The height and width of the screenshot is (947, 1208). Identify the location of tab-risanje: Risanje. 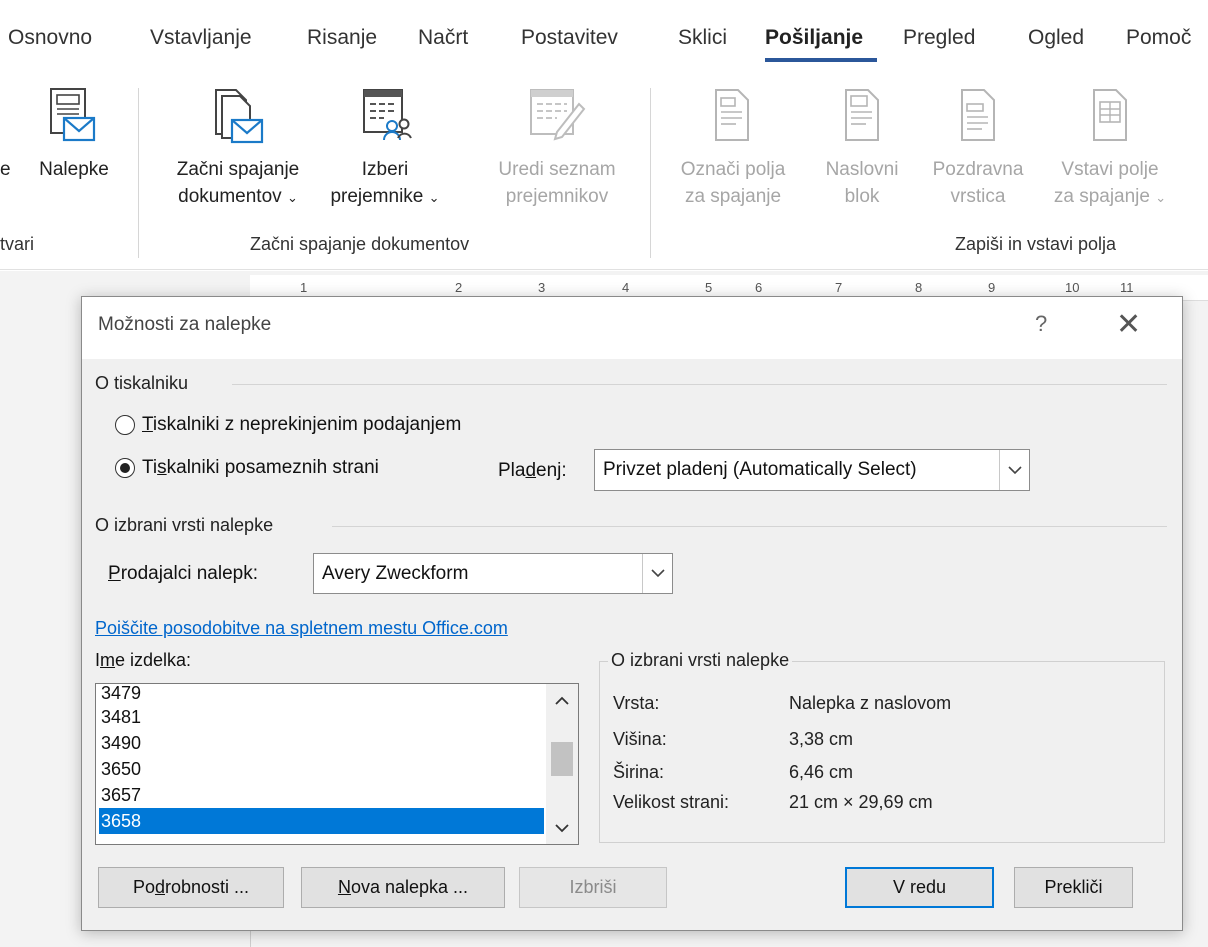
(342, 38).